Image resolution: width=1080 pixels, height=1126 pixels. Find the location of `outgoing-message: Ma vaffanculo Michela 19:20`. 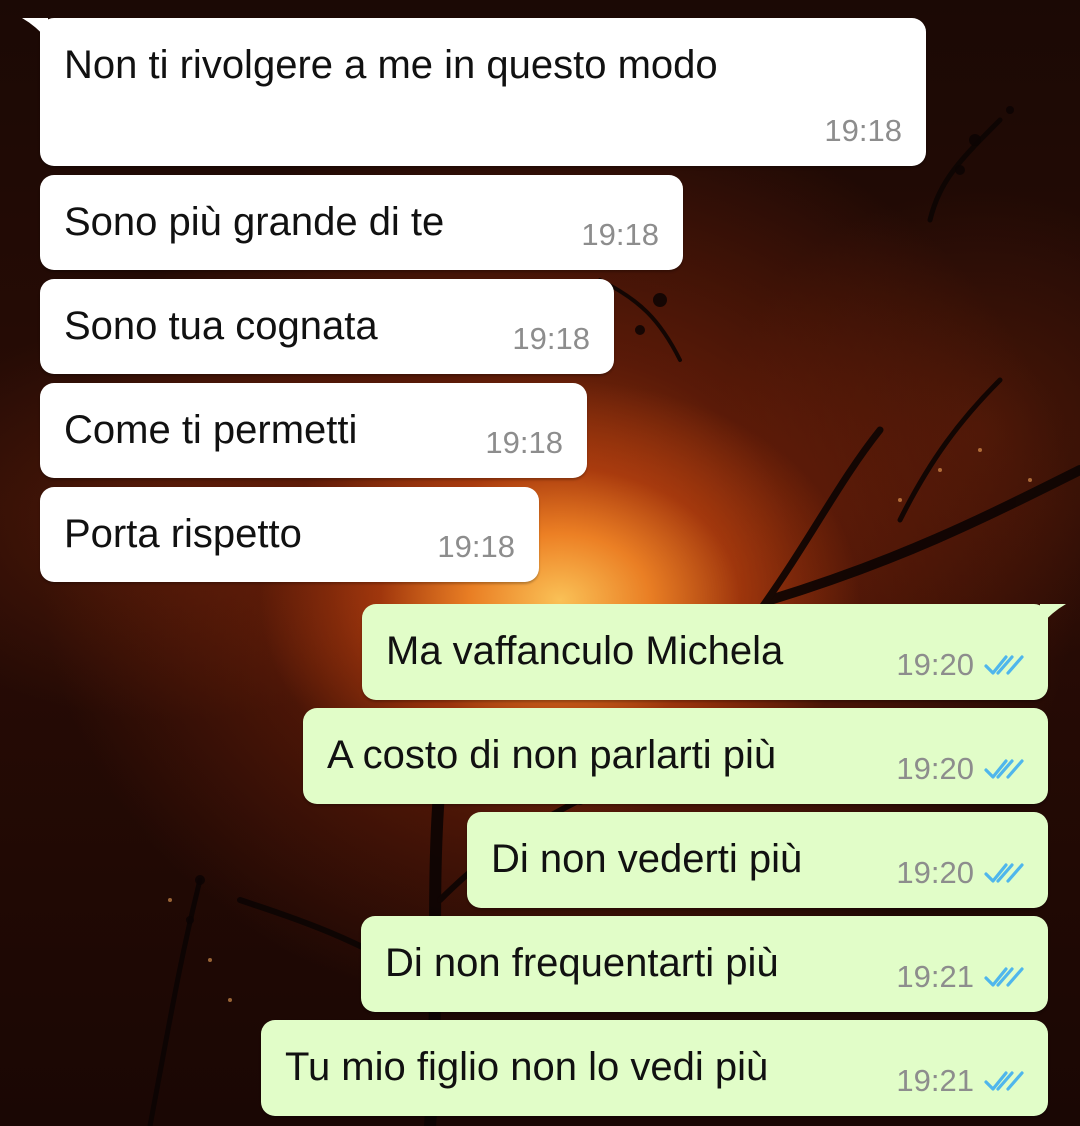

outgoing-message: Ma vaffanculo Michela 19:20 is located at coordinates (714, 652).